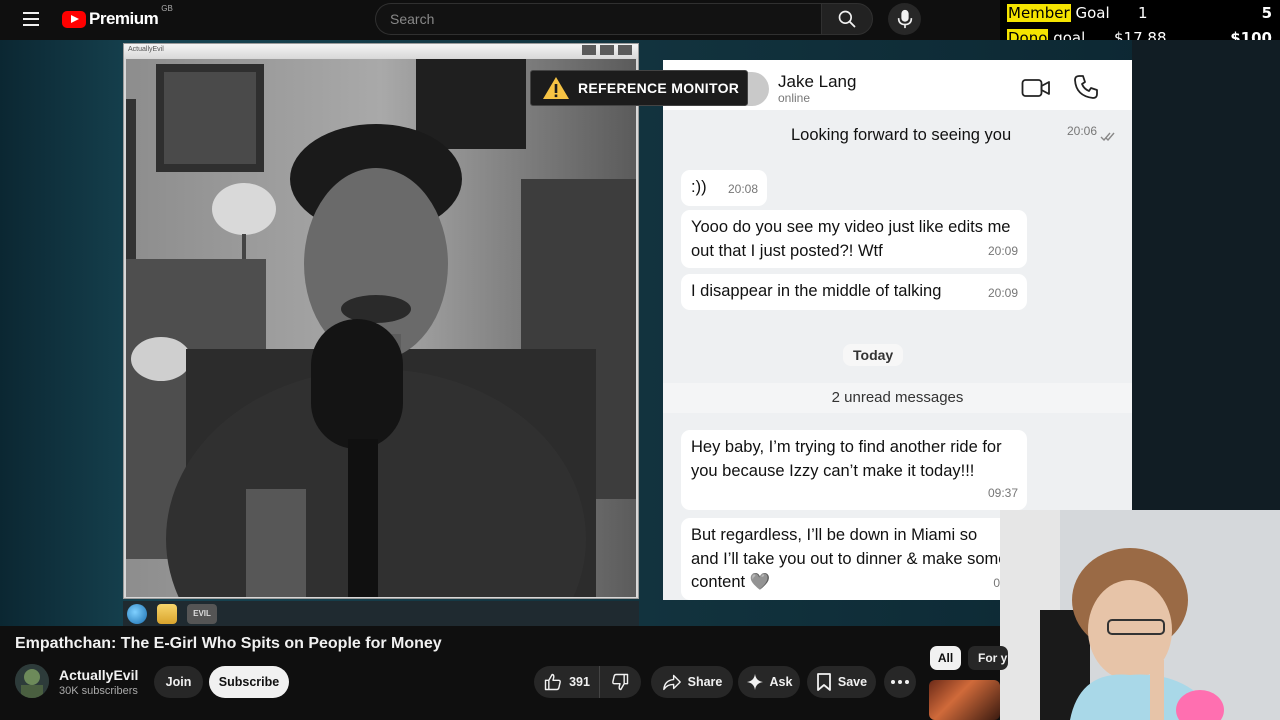 This screenshot has height=720, width=1280. What do you see at coordinates (1039, 13) in the screenshot?
I see `member-goal-label-highlight: Member` at bounding box center [1039, 13].